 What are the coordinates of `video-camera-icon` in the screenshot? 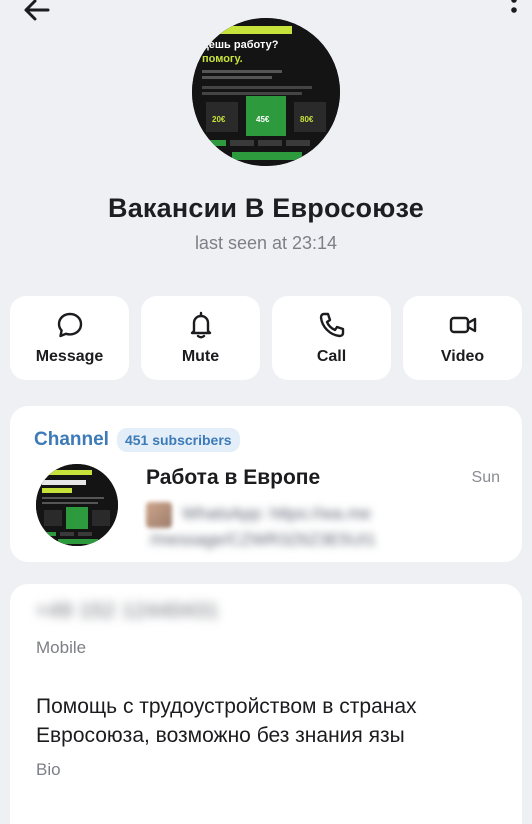 It's located at (462, 325).